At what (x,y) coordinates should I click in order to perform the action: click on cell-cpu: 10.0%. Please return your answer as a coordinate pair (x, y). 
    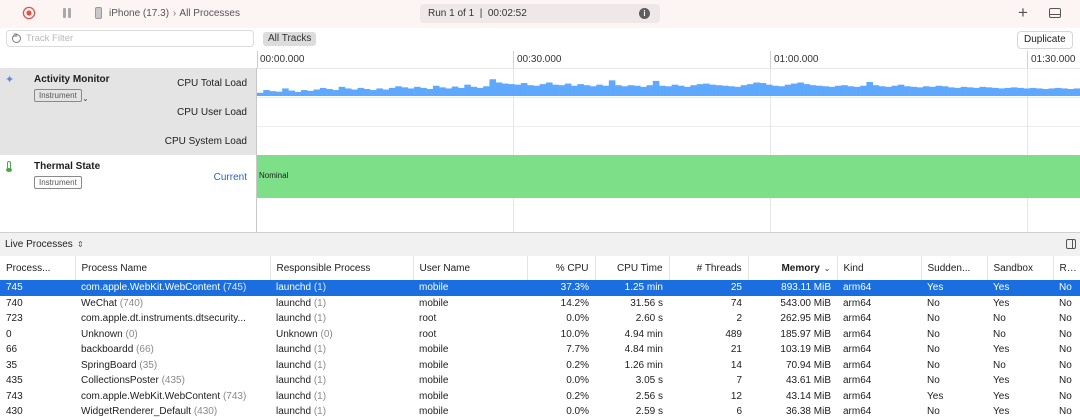
    Looking at the image, I should click on (561, 334).